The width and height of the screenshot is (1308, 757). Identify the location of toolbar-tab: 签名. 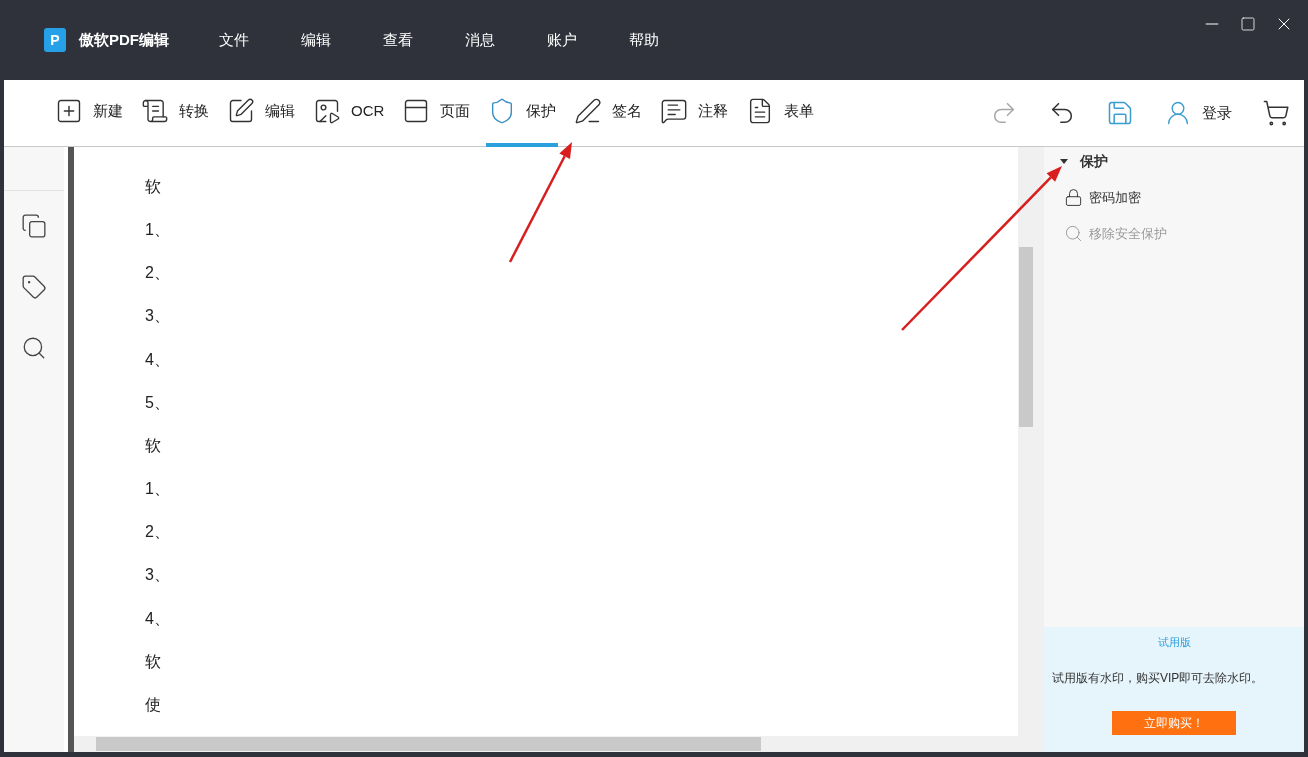
(608, 113).